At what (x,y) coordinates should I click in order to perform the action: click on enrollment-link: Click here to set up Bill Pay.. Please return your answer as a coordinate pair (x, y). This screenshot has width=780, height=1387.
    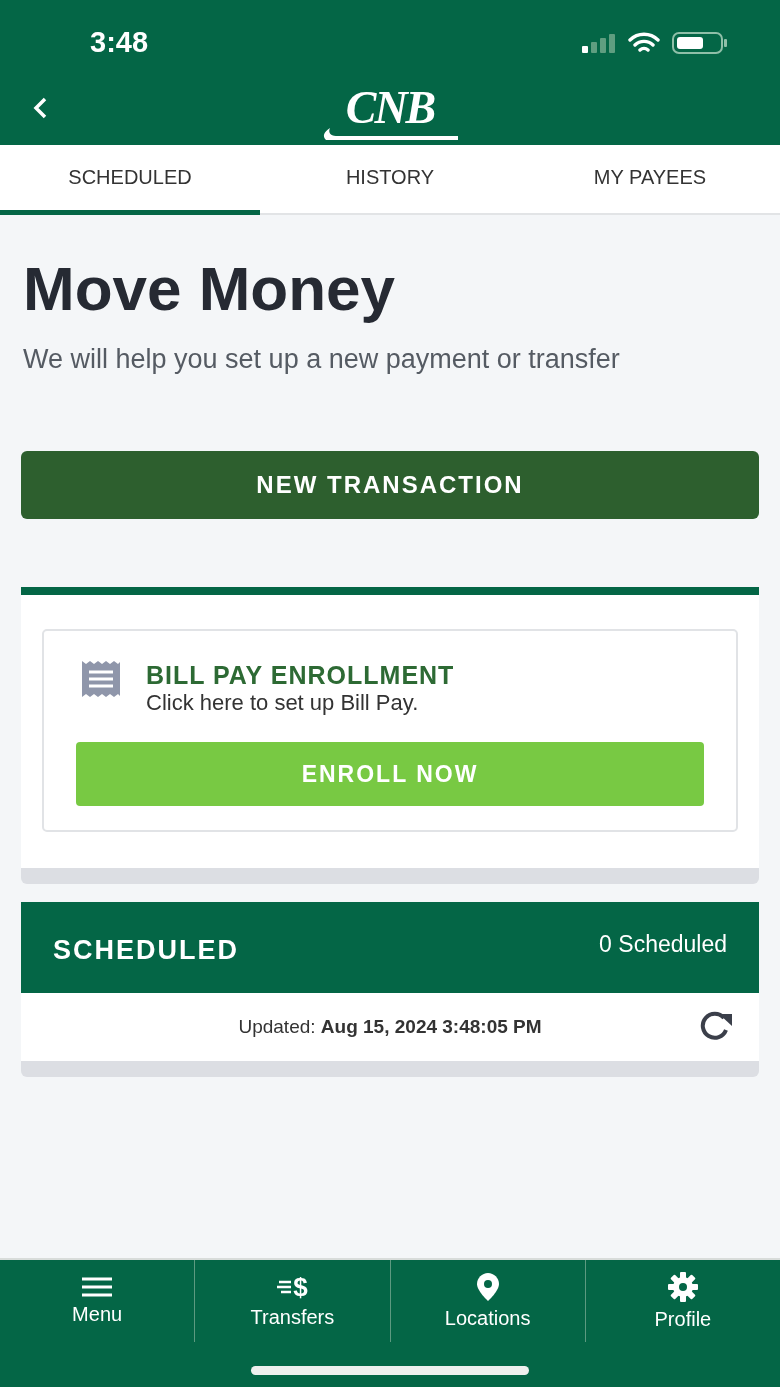
    Looking at the image, I should click on (300, 703).